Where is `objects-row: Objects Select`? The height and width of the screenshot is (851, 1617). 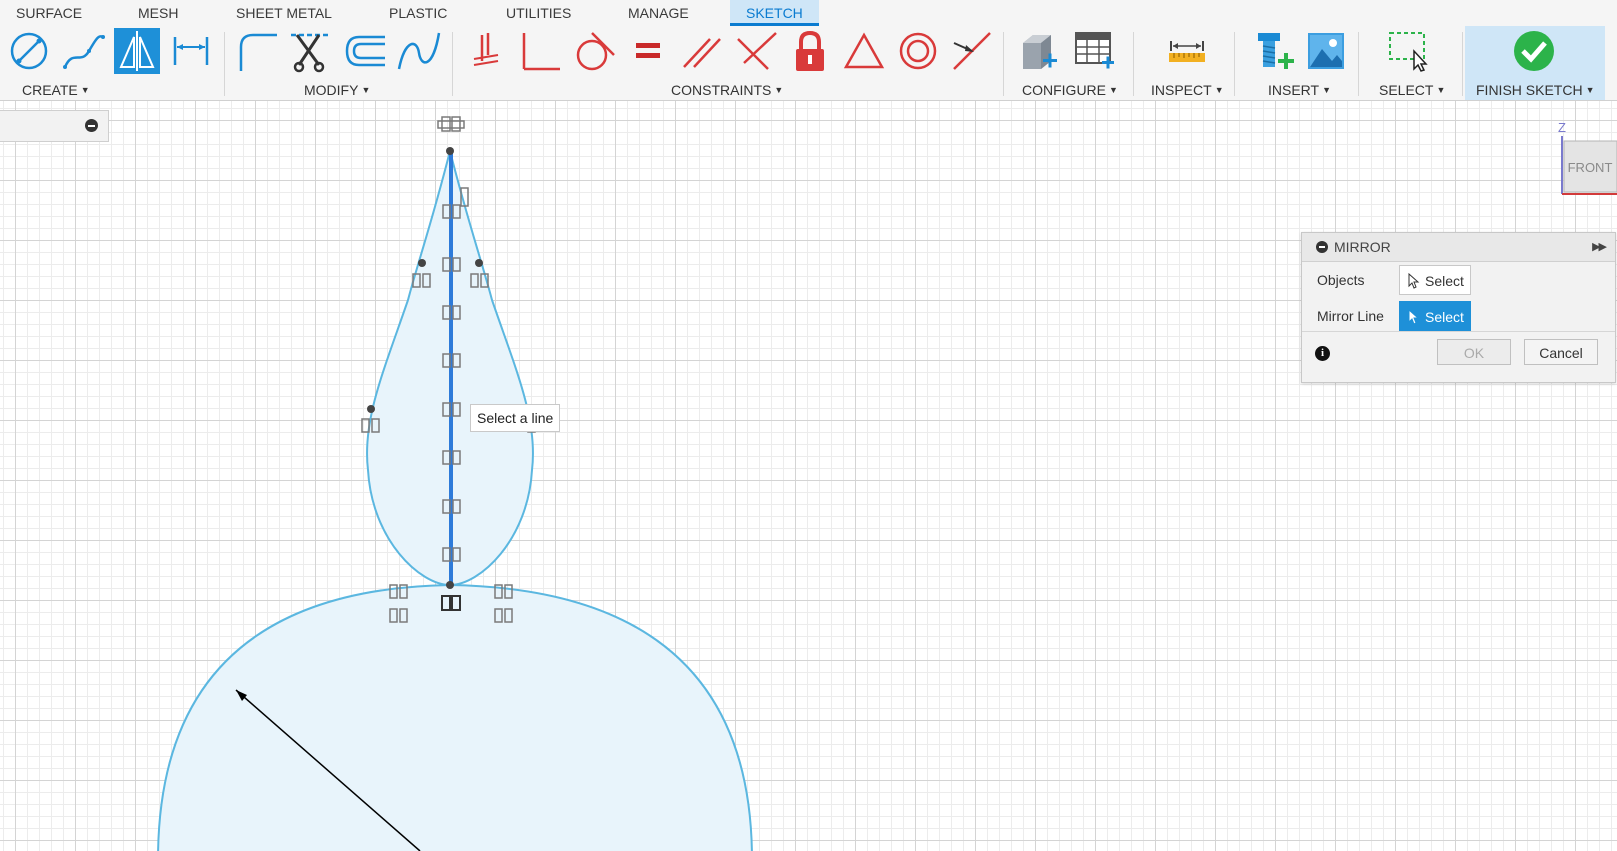 objects-row: Objects Select is located at coordinates (1458, 280).